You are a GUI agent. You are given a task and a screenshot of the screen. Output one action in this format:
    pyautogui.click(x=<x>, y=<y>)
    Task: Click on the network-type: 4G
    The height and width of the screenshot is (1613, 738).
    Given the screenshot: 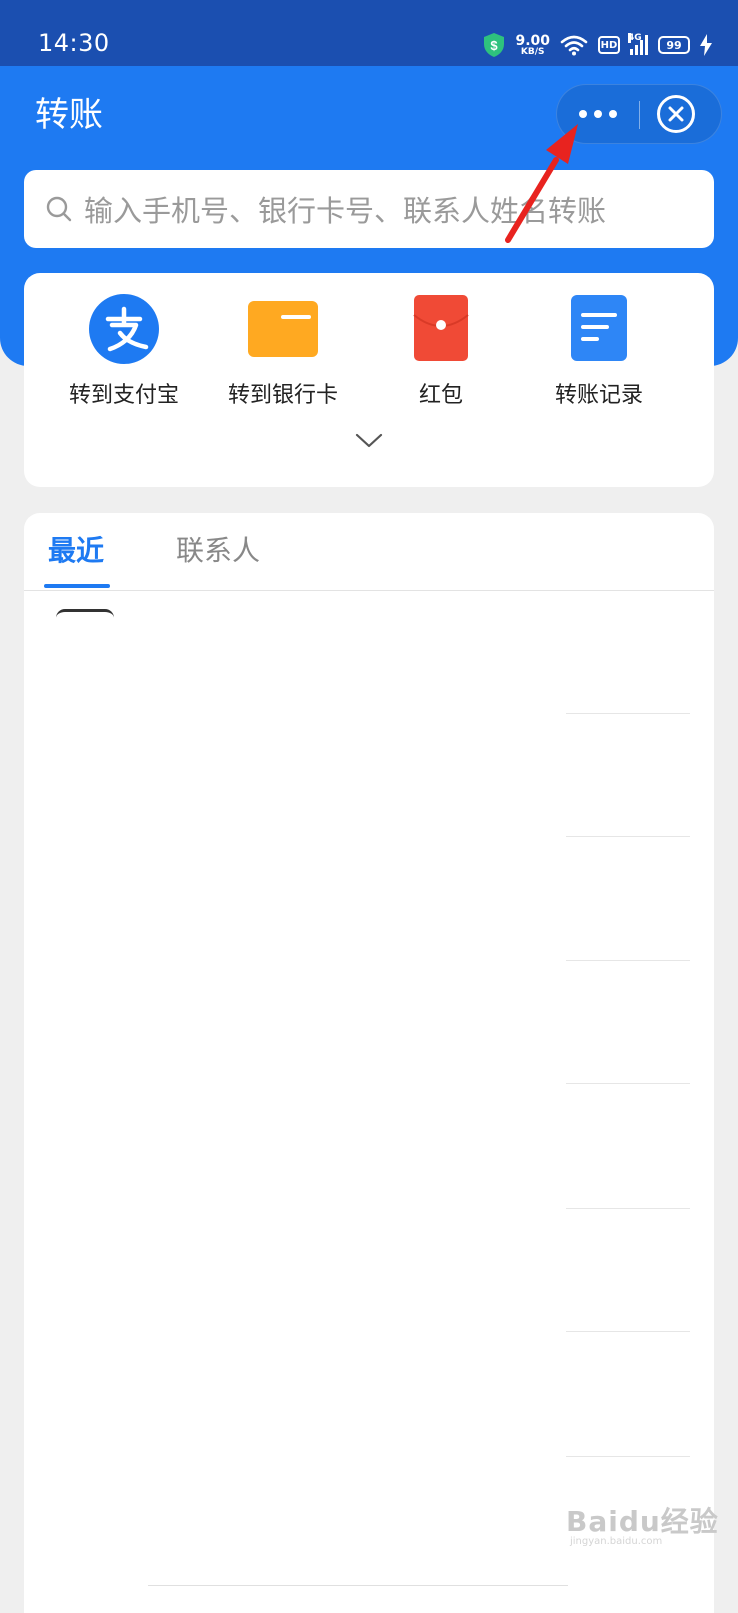 What is the action you would take?
    pyautogui.click(x=635, y=38)
    